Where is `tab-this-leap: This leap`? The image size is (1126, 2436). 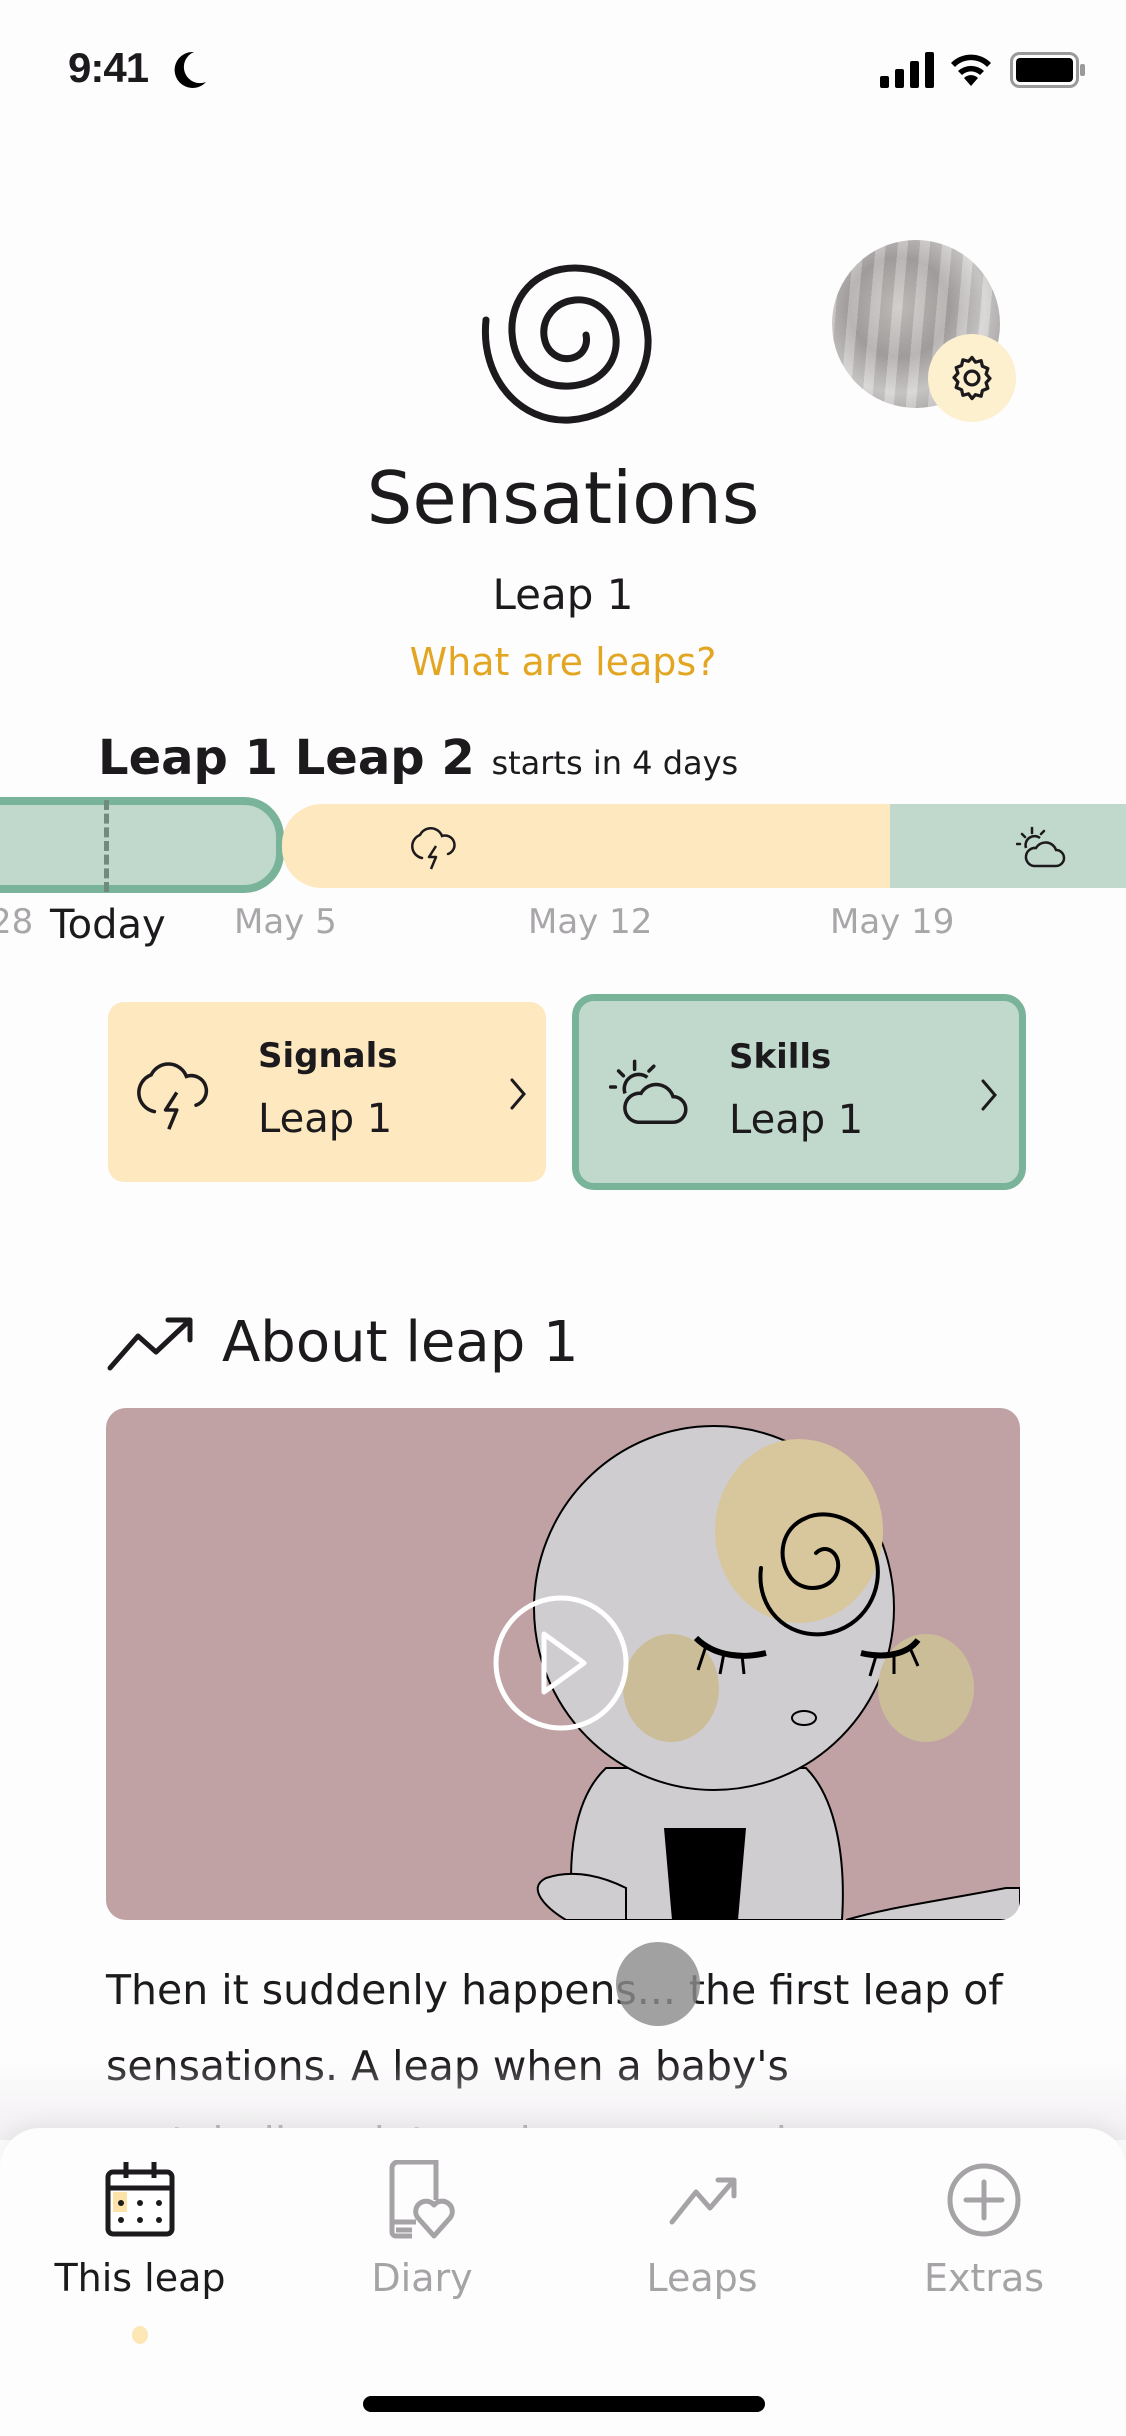
tab-this-leap: This leap is located at coordinates (140, 2230).